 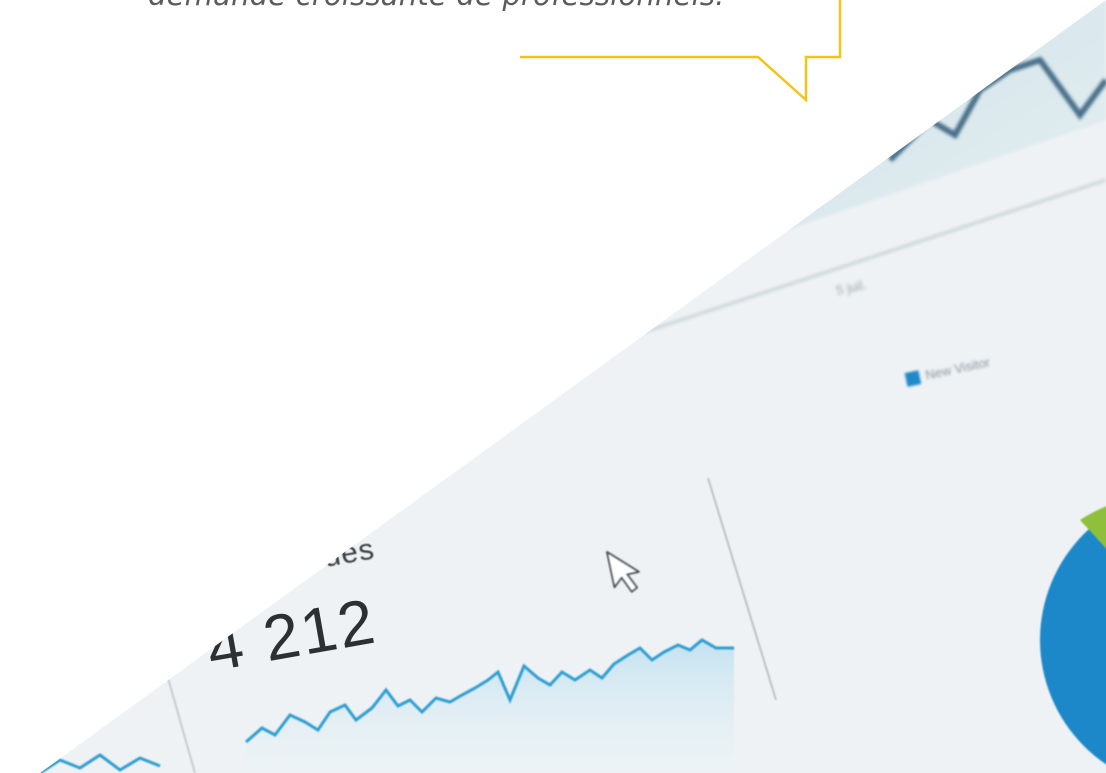 I want to click on background-axis-line, so click(x=862, y=260).